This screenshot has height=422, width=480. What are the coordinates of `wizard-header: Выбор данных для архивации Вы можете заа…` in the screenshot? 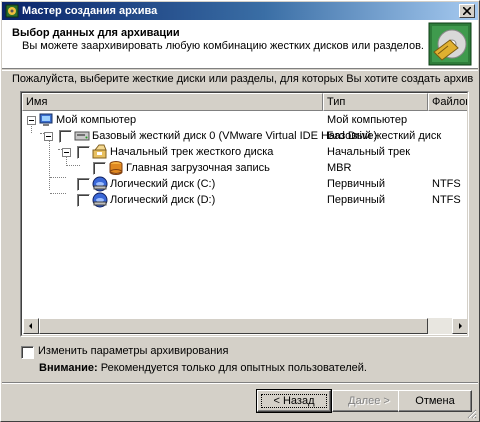 It's located at (240, 44).